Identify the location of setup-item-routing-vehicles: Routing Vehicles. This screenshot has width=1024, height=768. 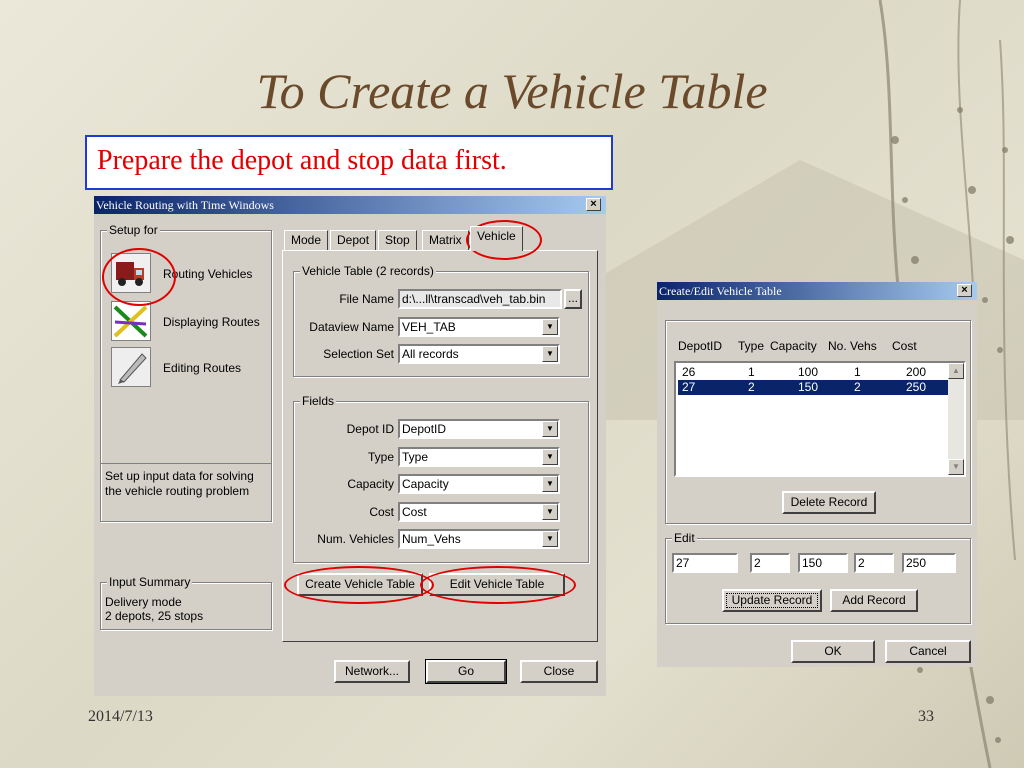
(207, 274).